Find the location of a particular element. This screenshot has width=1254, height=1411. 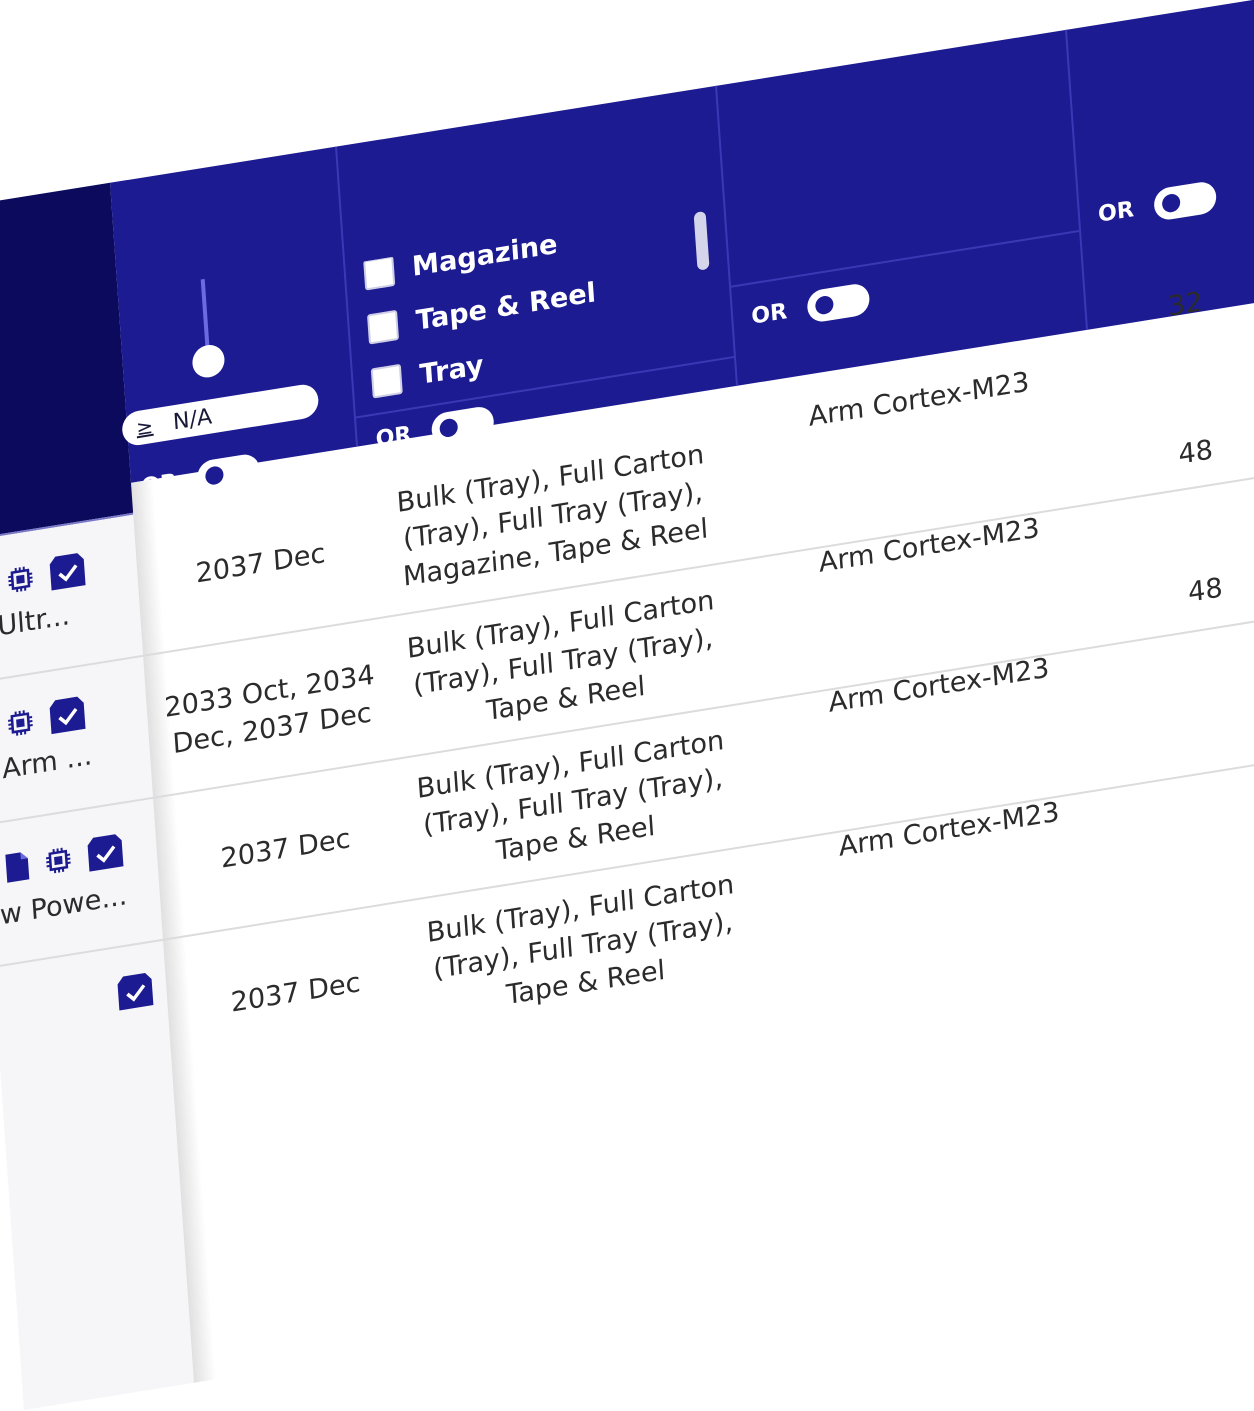

range-value: N/A is located at coordinates (192, 419).